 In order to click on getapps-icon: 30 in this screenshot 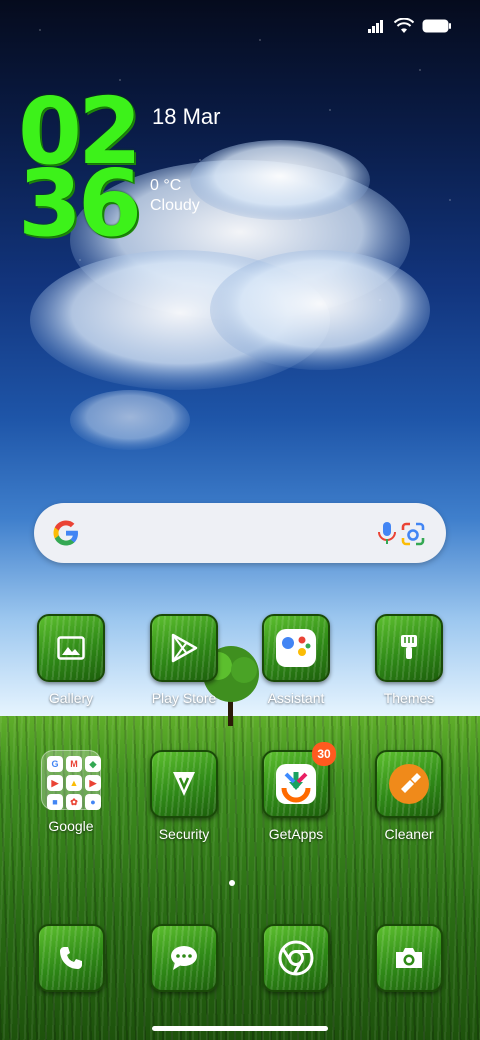, I will do `click(299, 780)`.